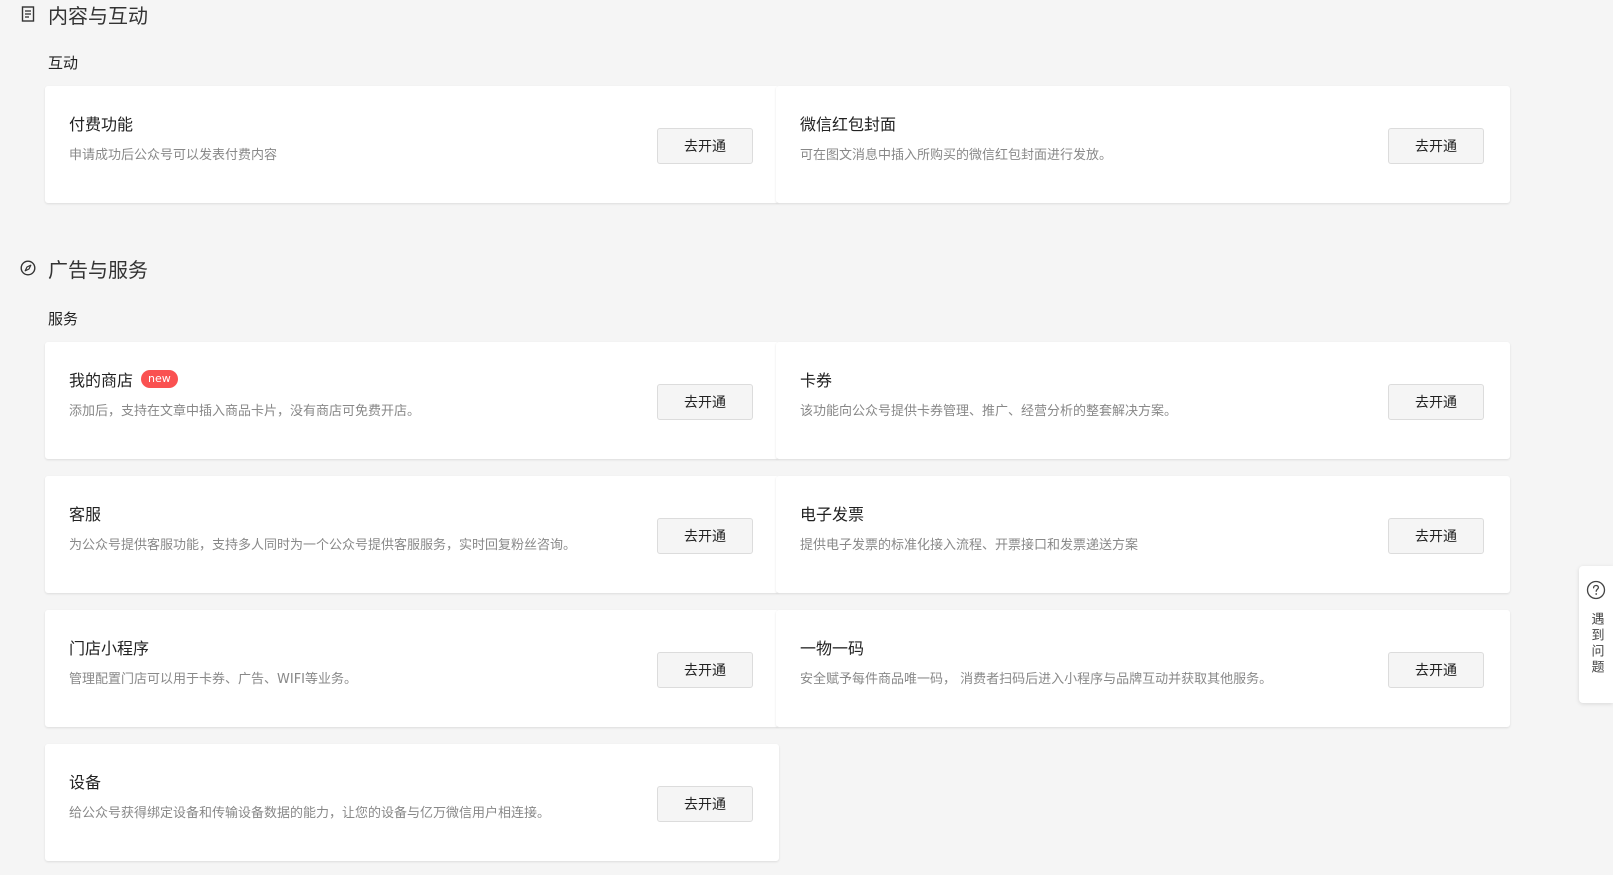 This screenshot has width=1613, height=875. Describe the element at coordinates (816, 380) in the screenshot. I see `card-title: 卡券` at that location.